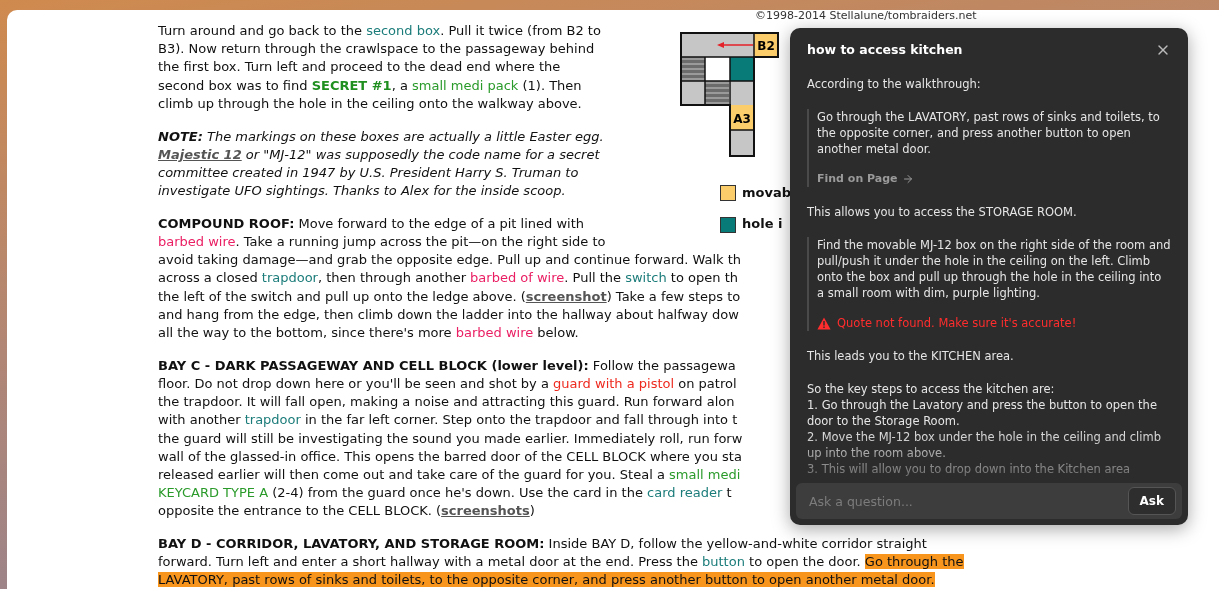  What do you see at coordinates (911, 356) in the screenshot?
I see `answer-text: This leads you to the KITCHEN area.` at bounding box center [911, 356].